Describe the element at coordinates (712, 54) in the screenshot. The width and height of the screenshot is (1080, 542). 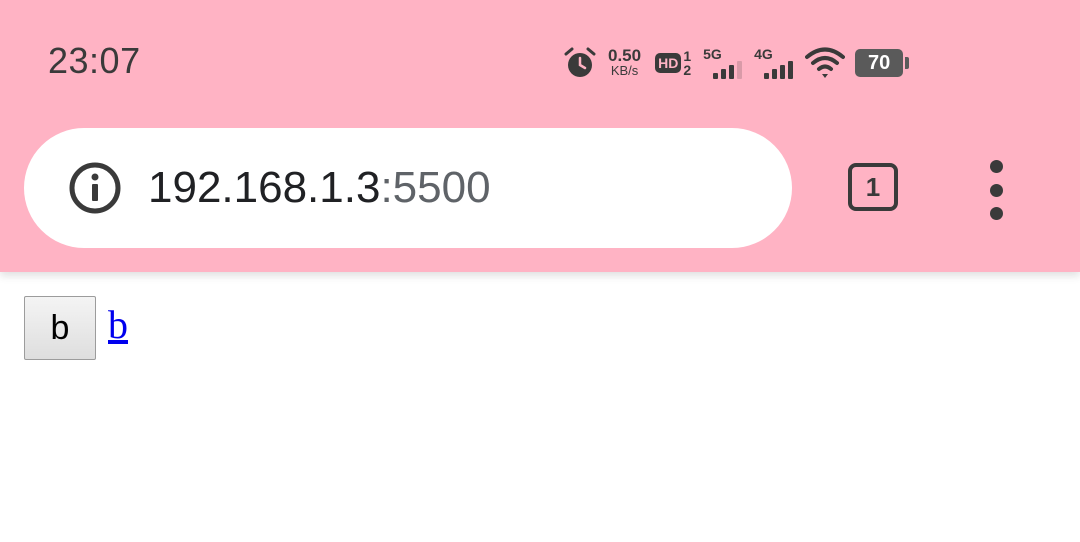
I see `sim1-network-label: 5G` at that location.